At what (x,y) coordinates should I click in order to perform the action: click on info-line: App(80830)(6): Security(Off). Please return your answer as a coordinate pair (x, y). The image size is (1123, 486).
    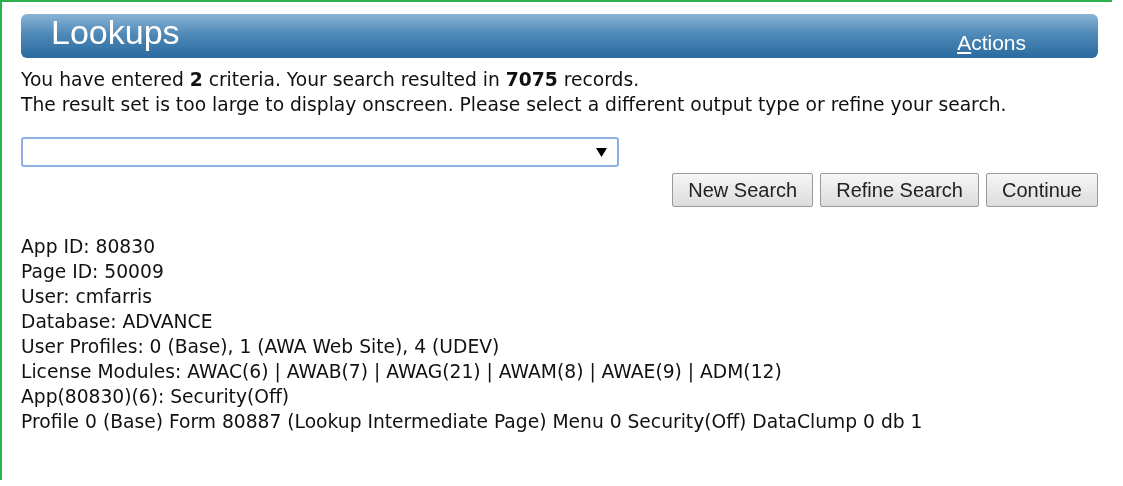
    Looking at the image, I should click on (156, 397).